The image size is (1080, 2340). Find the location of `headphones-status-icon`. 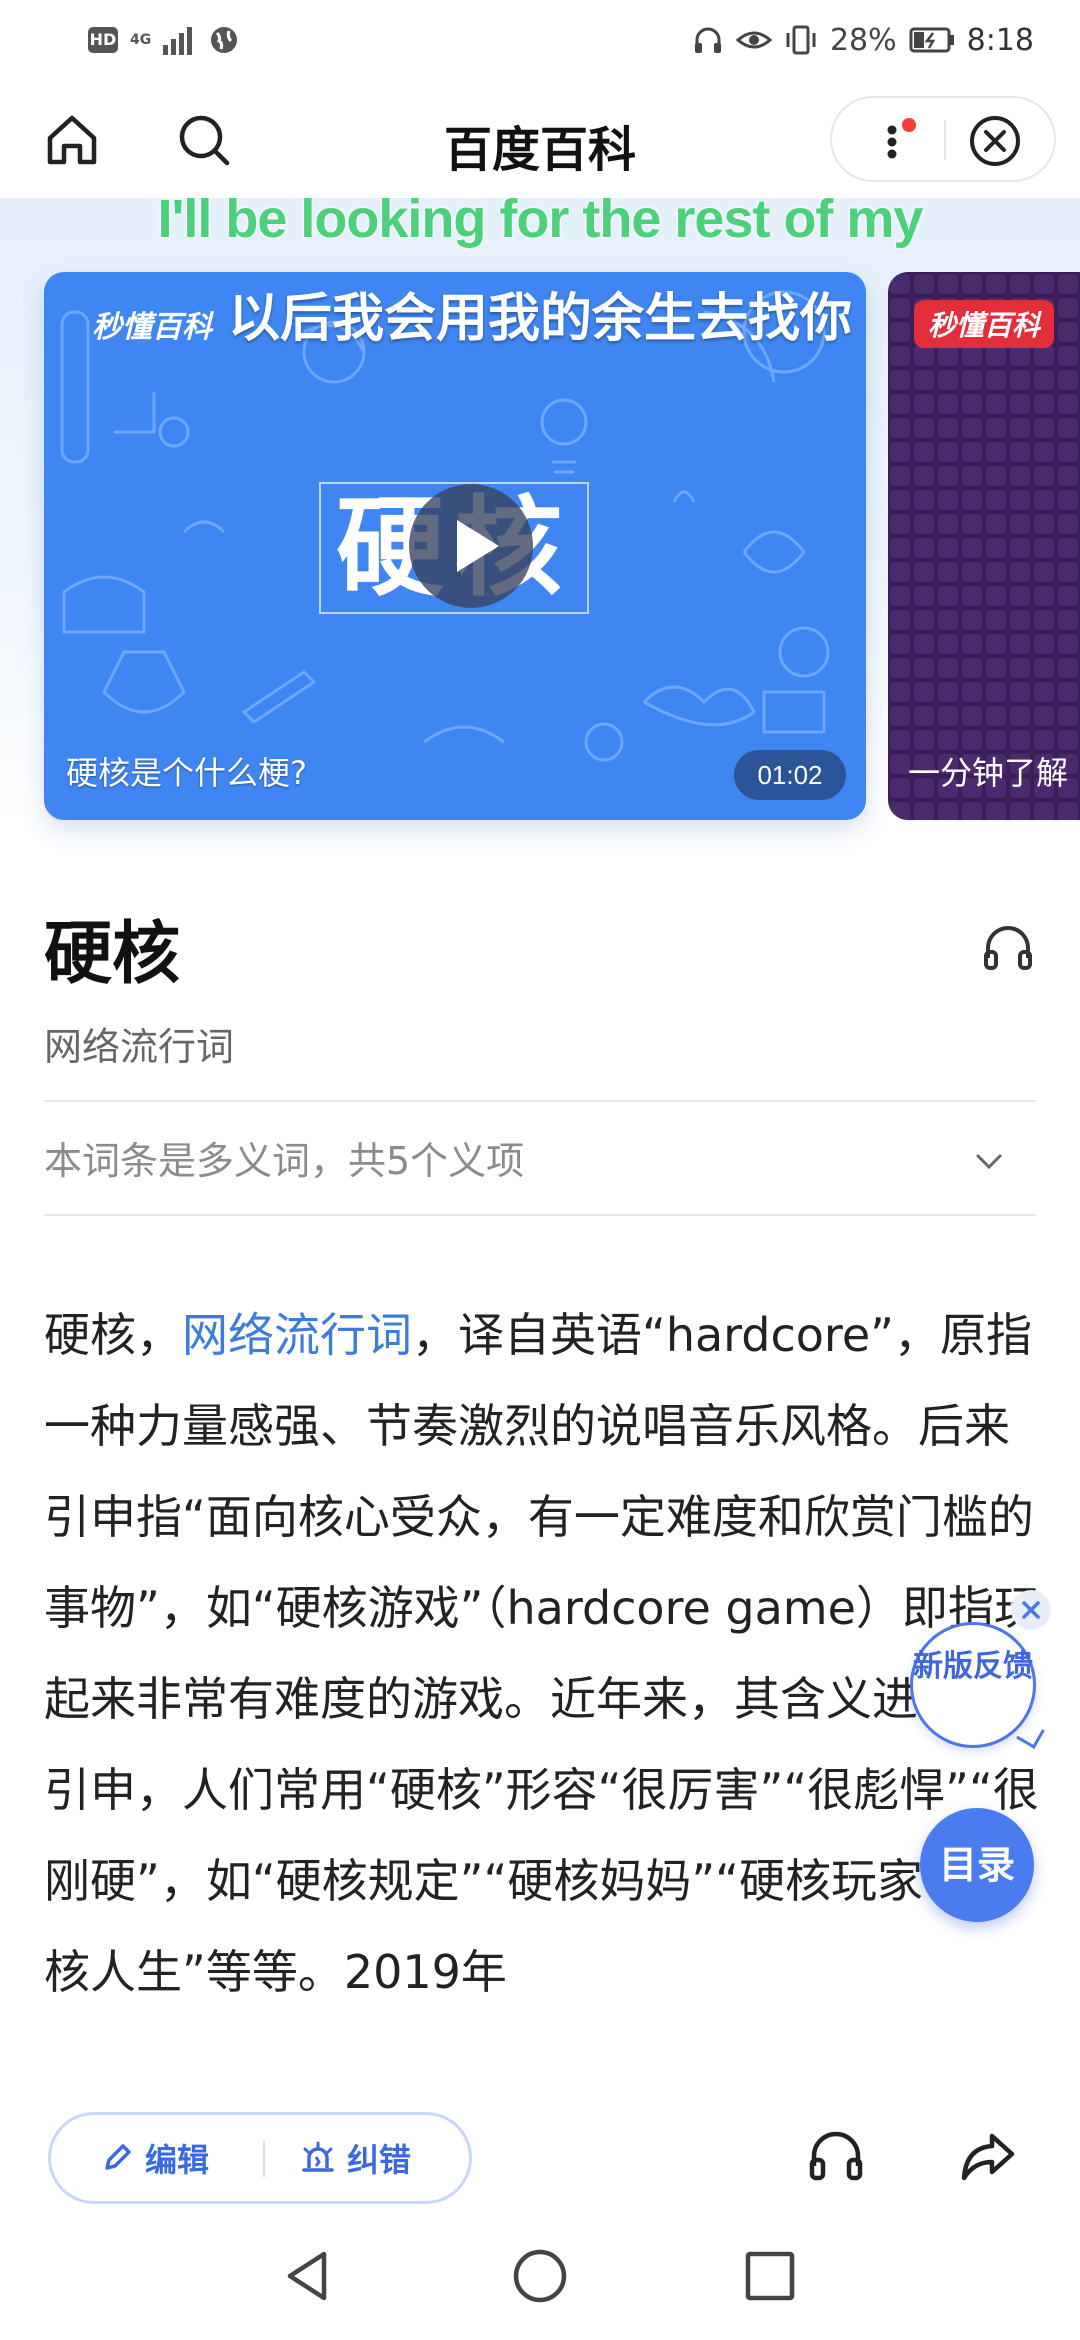

headphones-status-icon is located at coordinates (707, 40).